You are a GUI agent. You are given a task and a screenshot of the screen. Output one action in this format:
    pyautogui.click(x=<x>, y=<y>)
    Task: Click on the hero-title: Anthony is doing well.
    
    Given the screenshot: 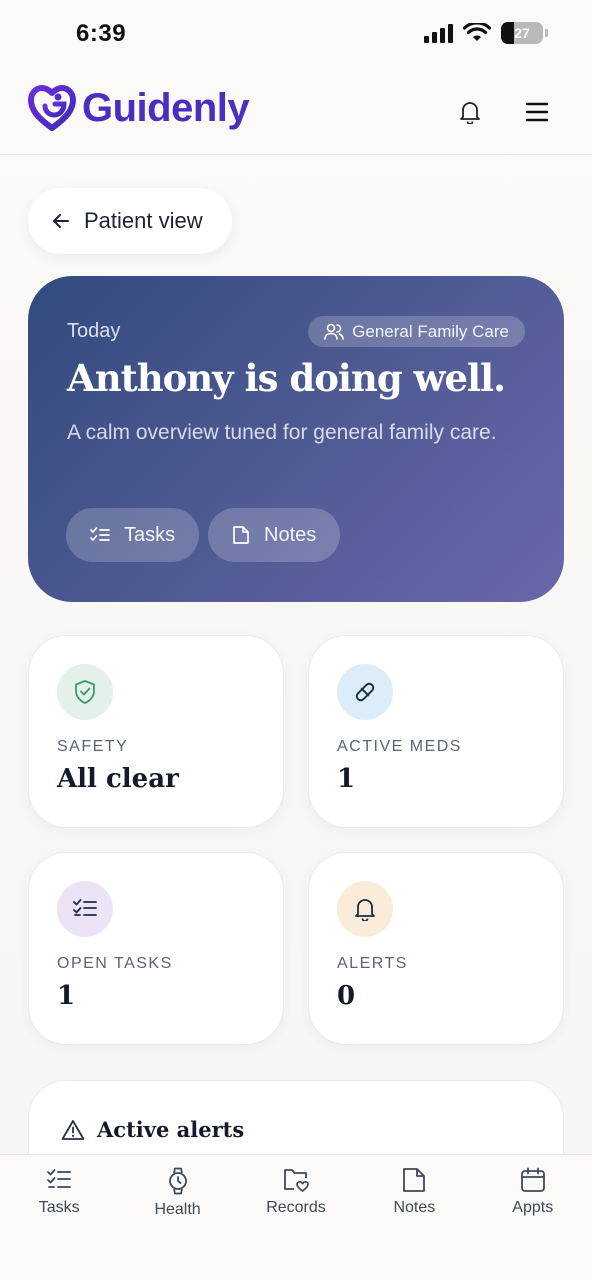 What is the action you would take?
    pyautogui.click(x=286, y=378)
    